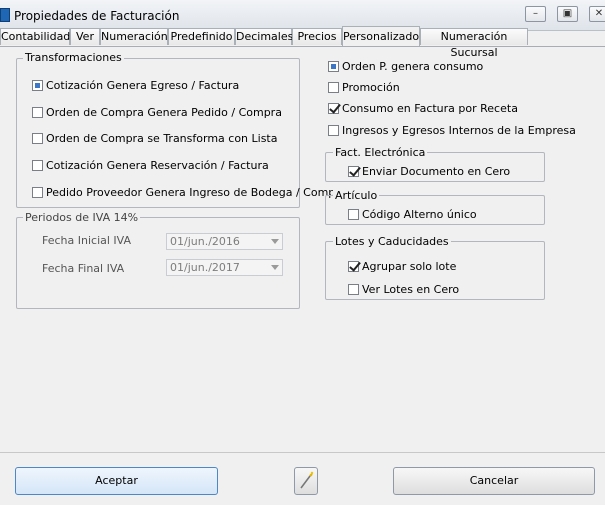 The height and width of the screenshot is (505, 605). What do you see at coordinates (436, 171) in the screenshot?
I see `enviar-documento-cero-label: Enviar Documento en Cero` at bounding box center [436, 171].